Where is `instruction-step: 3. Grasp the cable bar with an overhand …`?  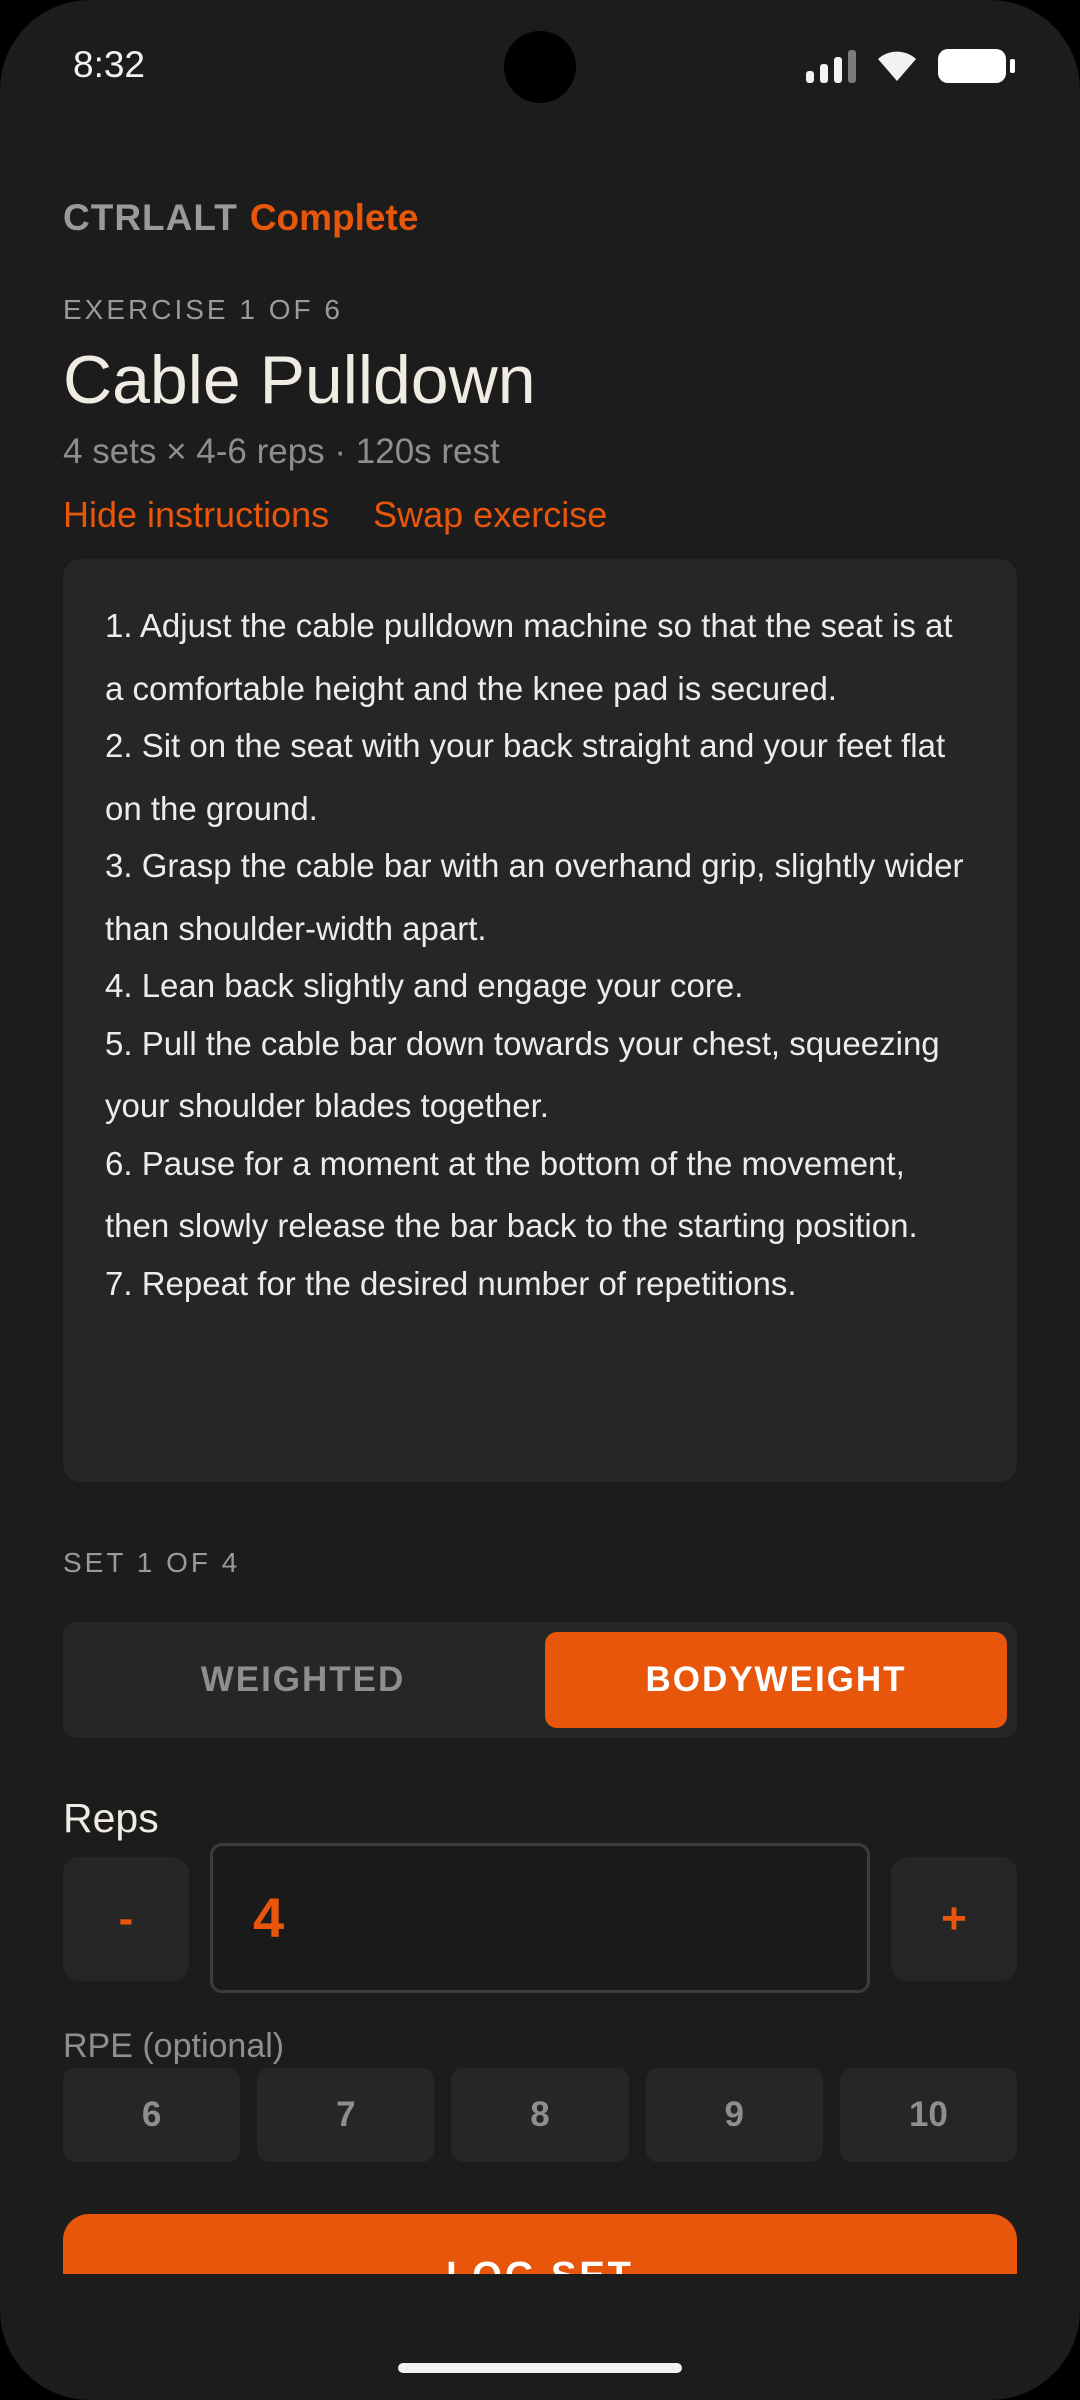
instruction-step: 3. Grasp the cable bar with an overhand … is located at coordinates (534, 897).